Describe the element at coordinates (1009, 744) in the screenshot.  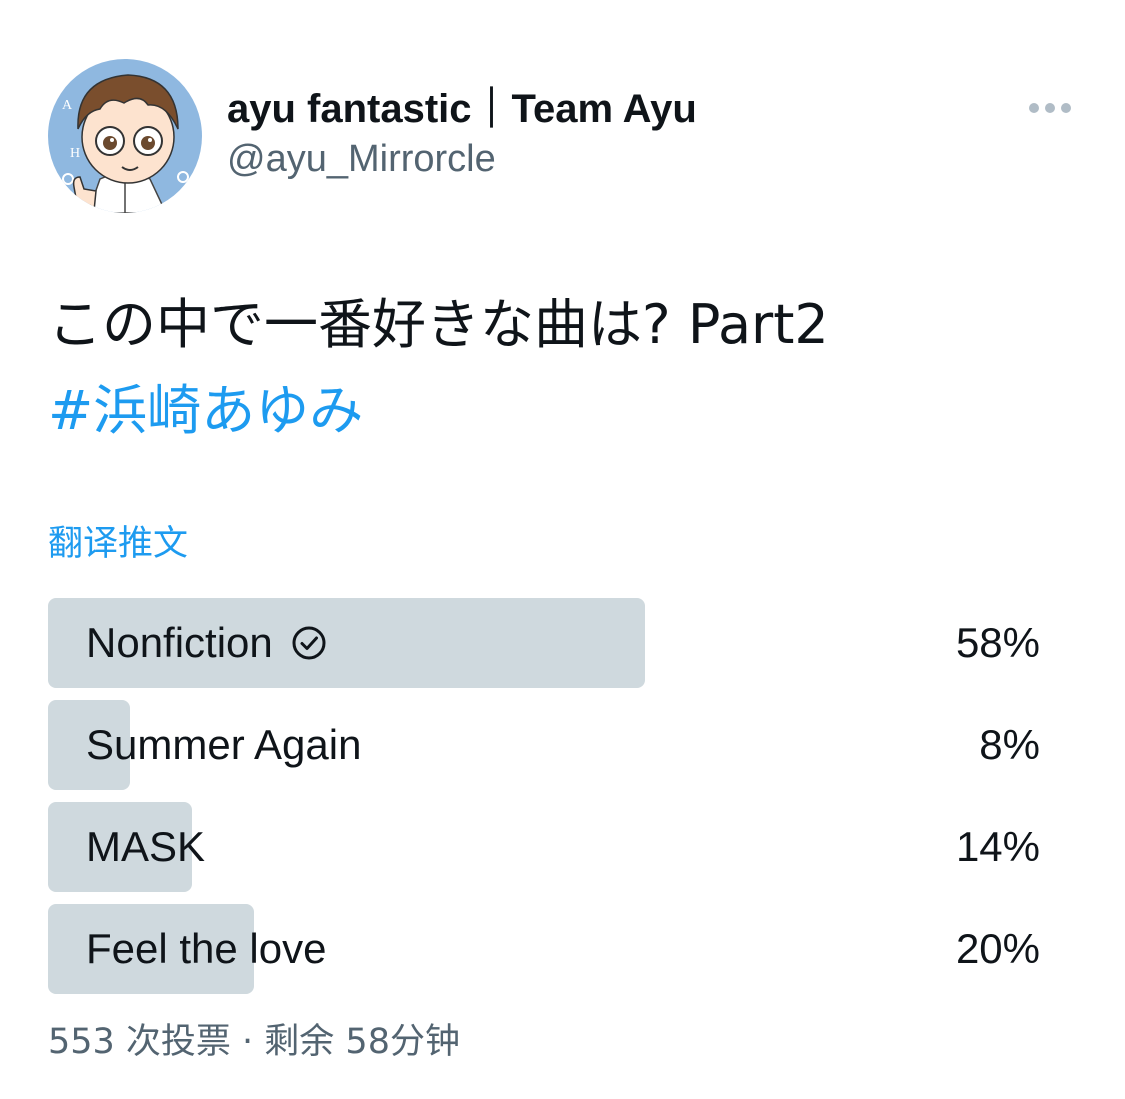
I see `poll-option-percent: 8%` at that location.